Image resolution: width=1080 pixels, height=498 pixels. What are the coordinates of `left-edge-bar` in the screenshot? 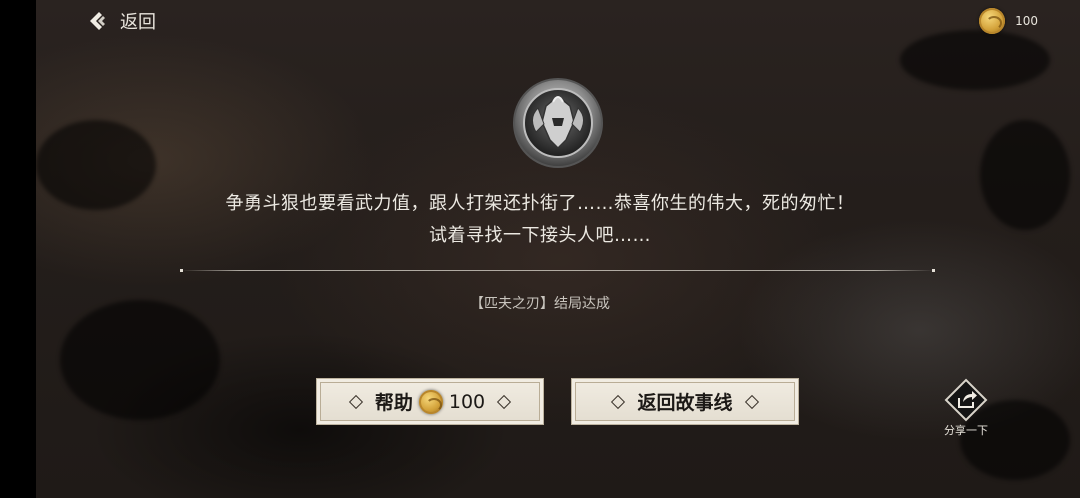 It's located at (18, 249).